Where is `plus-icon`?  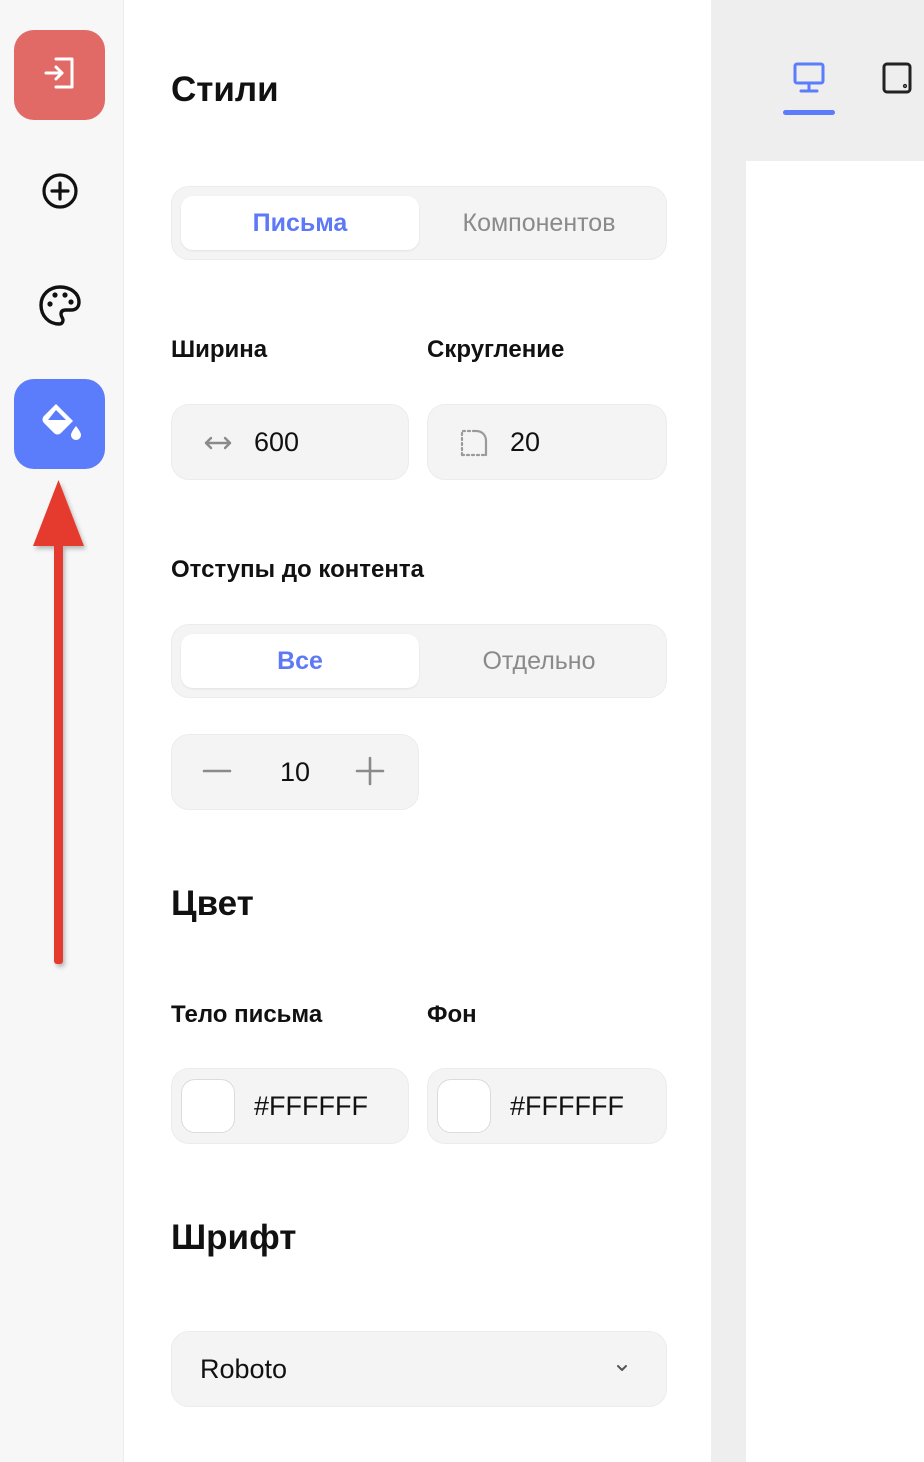
plus-icon is located at coordinates (370, 773).